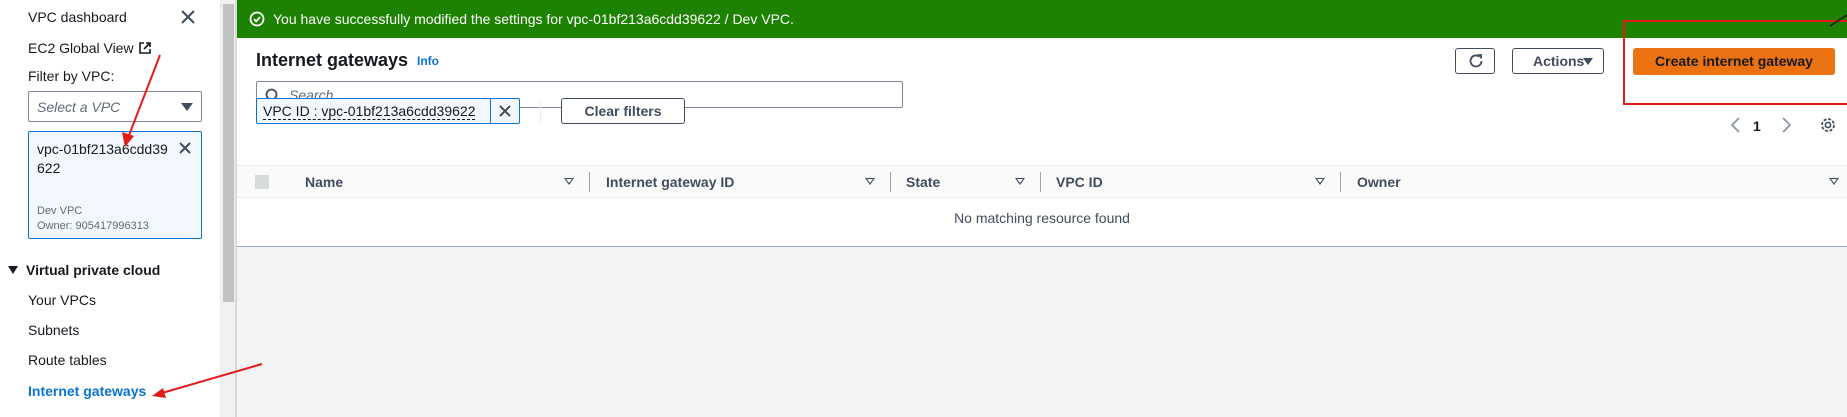  Describe the element at coordinates (144, 48) in the screenshot. I see `external-link-icon` at that location.